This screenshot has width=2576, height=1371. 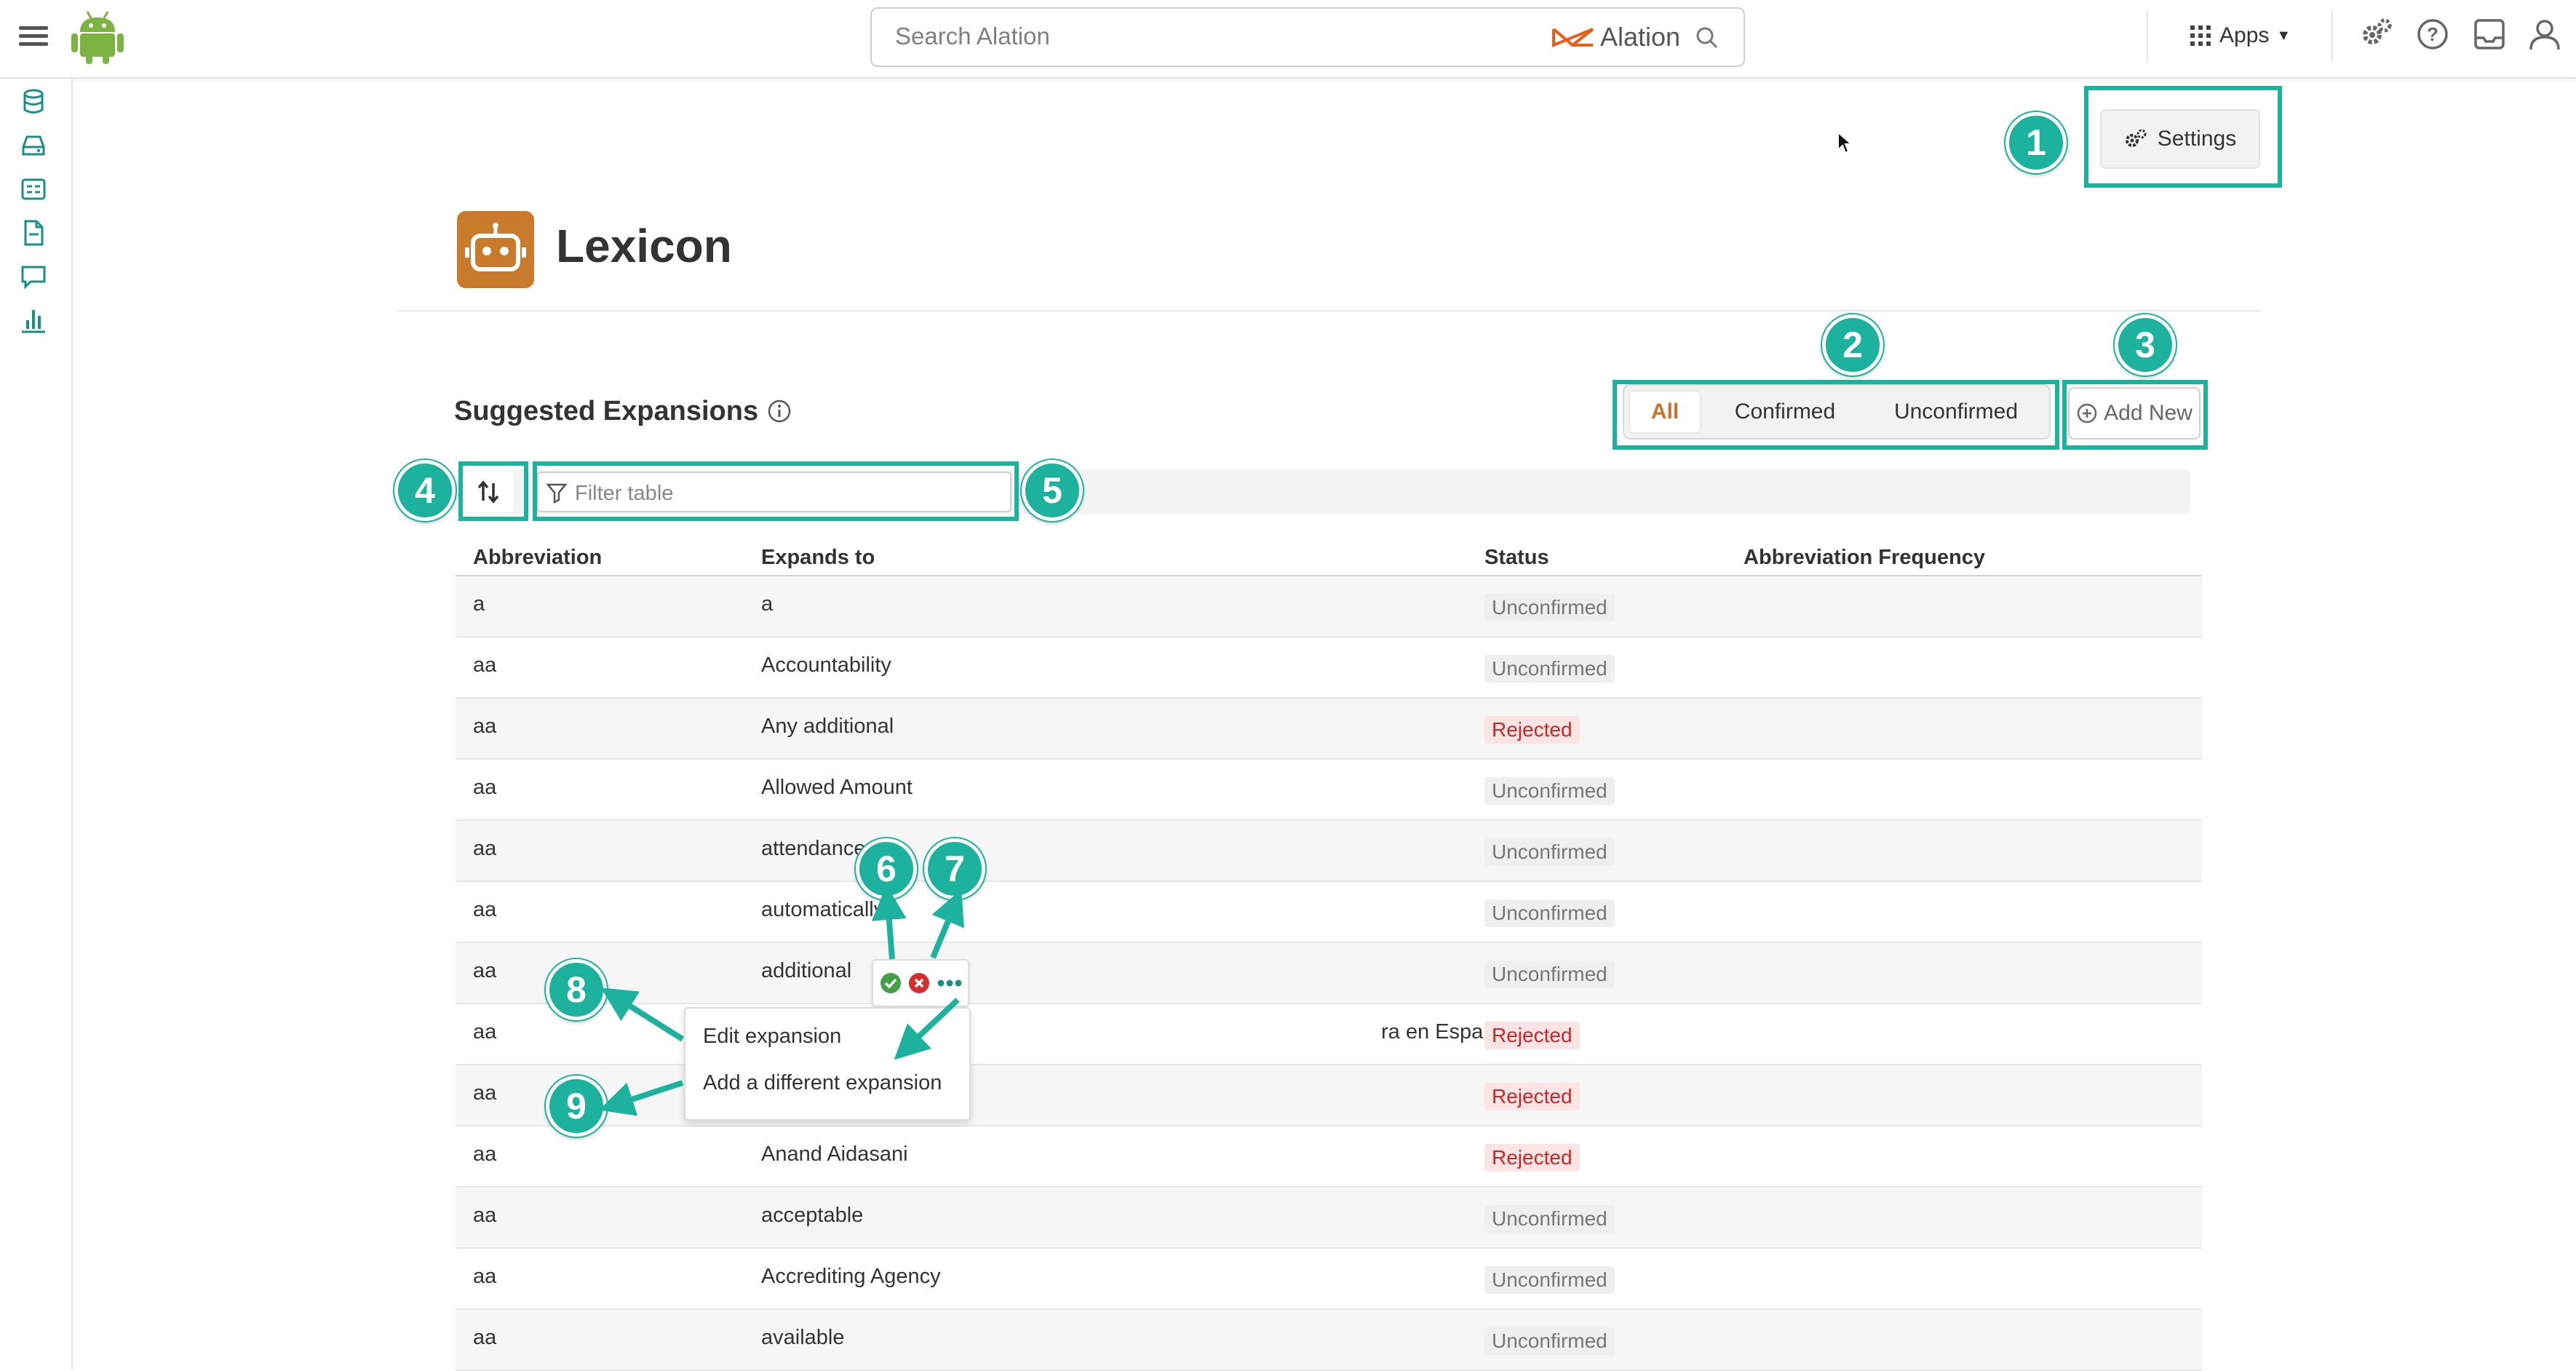 I want to click on alation-logo-icon, so click(x=1573, y=37).